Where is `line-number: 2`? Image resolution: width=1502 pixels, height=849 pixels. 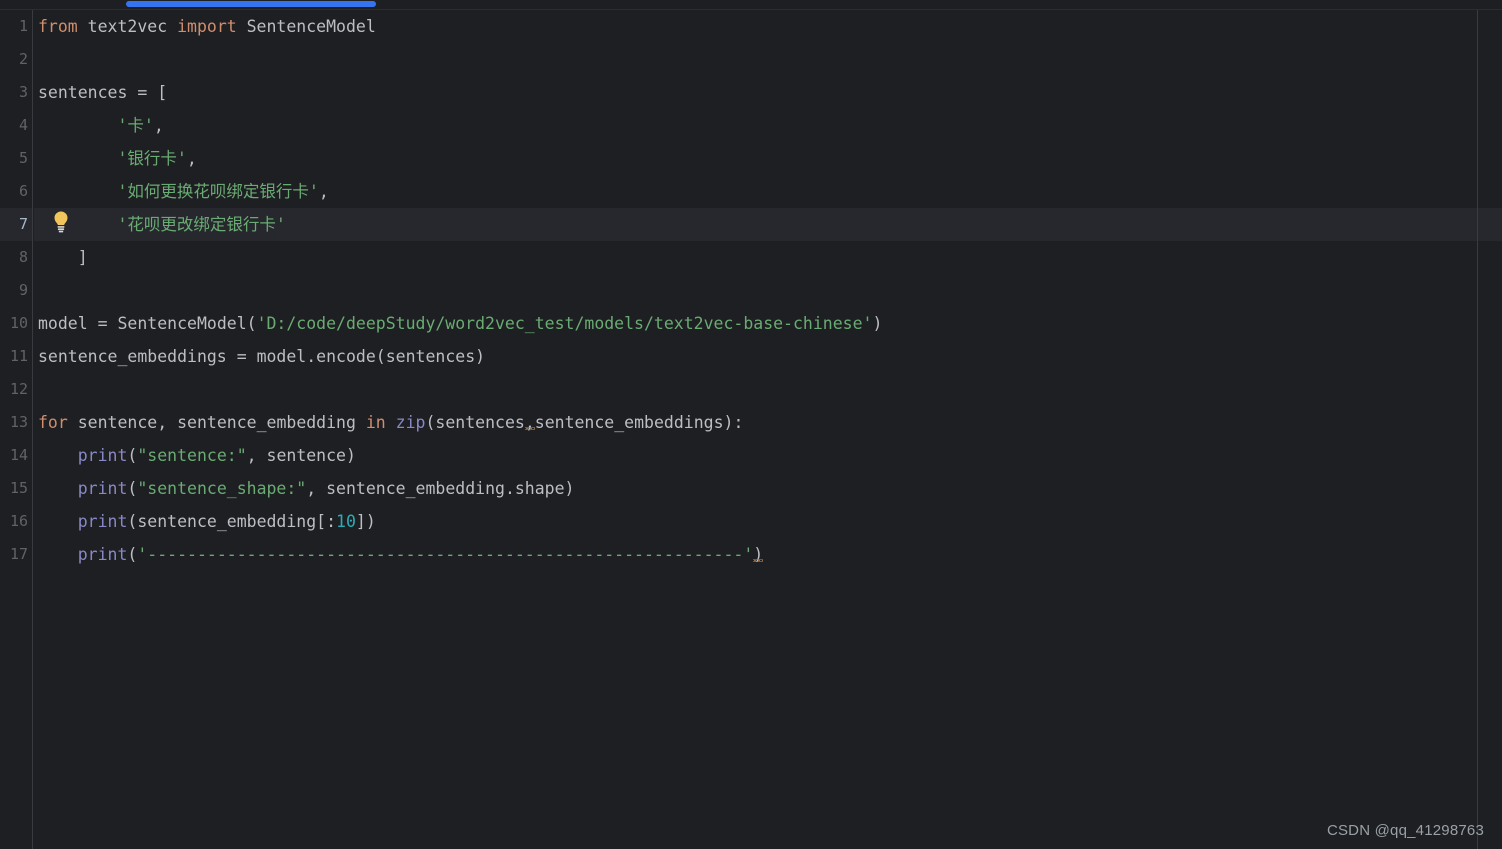 line-number: 2 is located at coordinates (23, 59).